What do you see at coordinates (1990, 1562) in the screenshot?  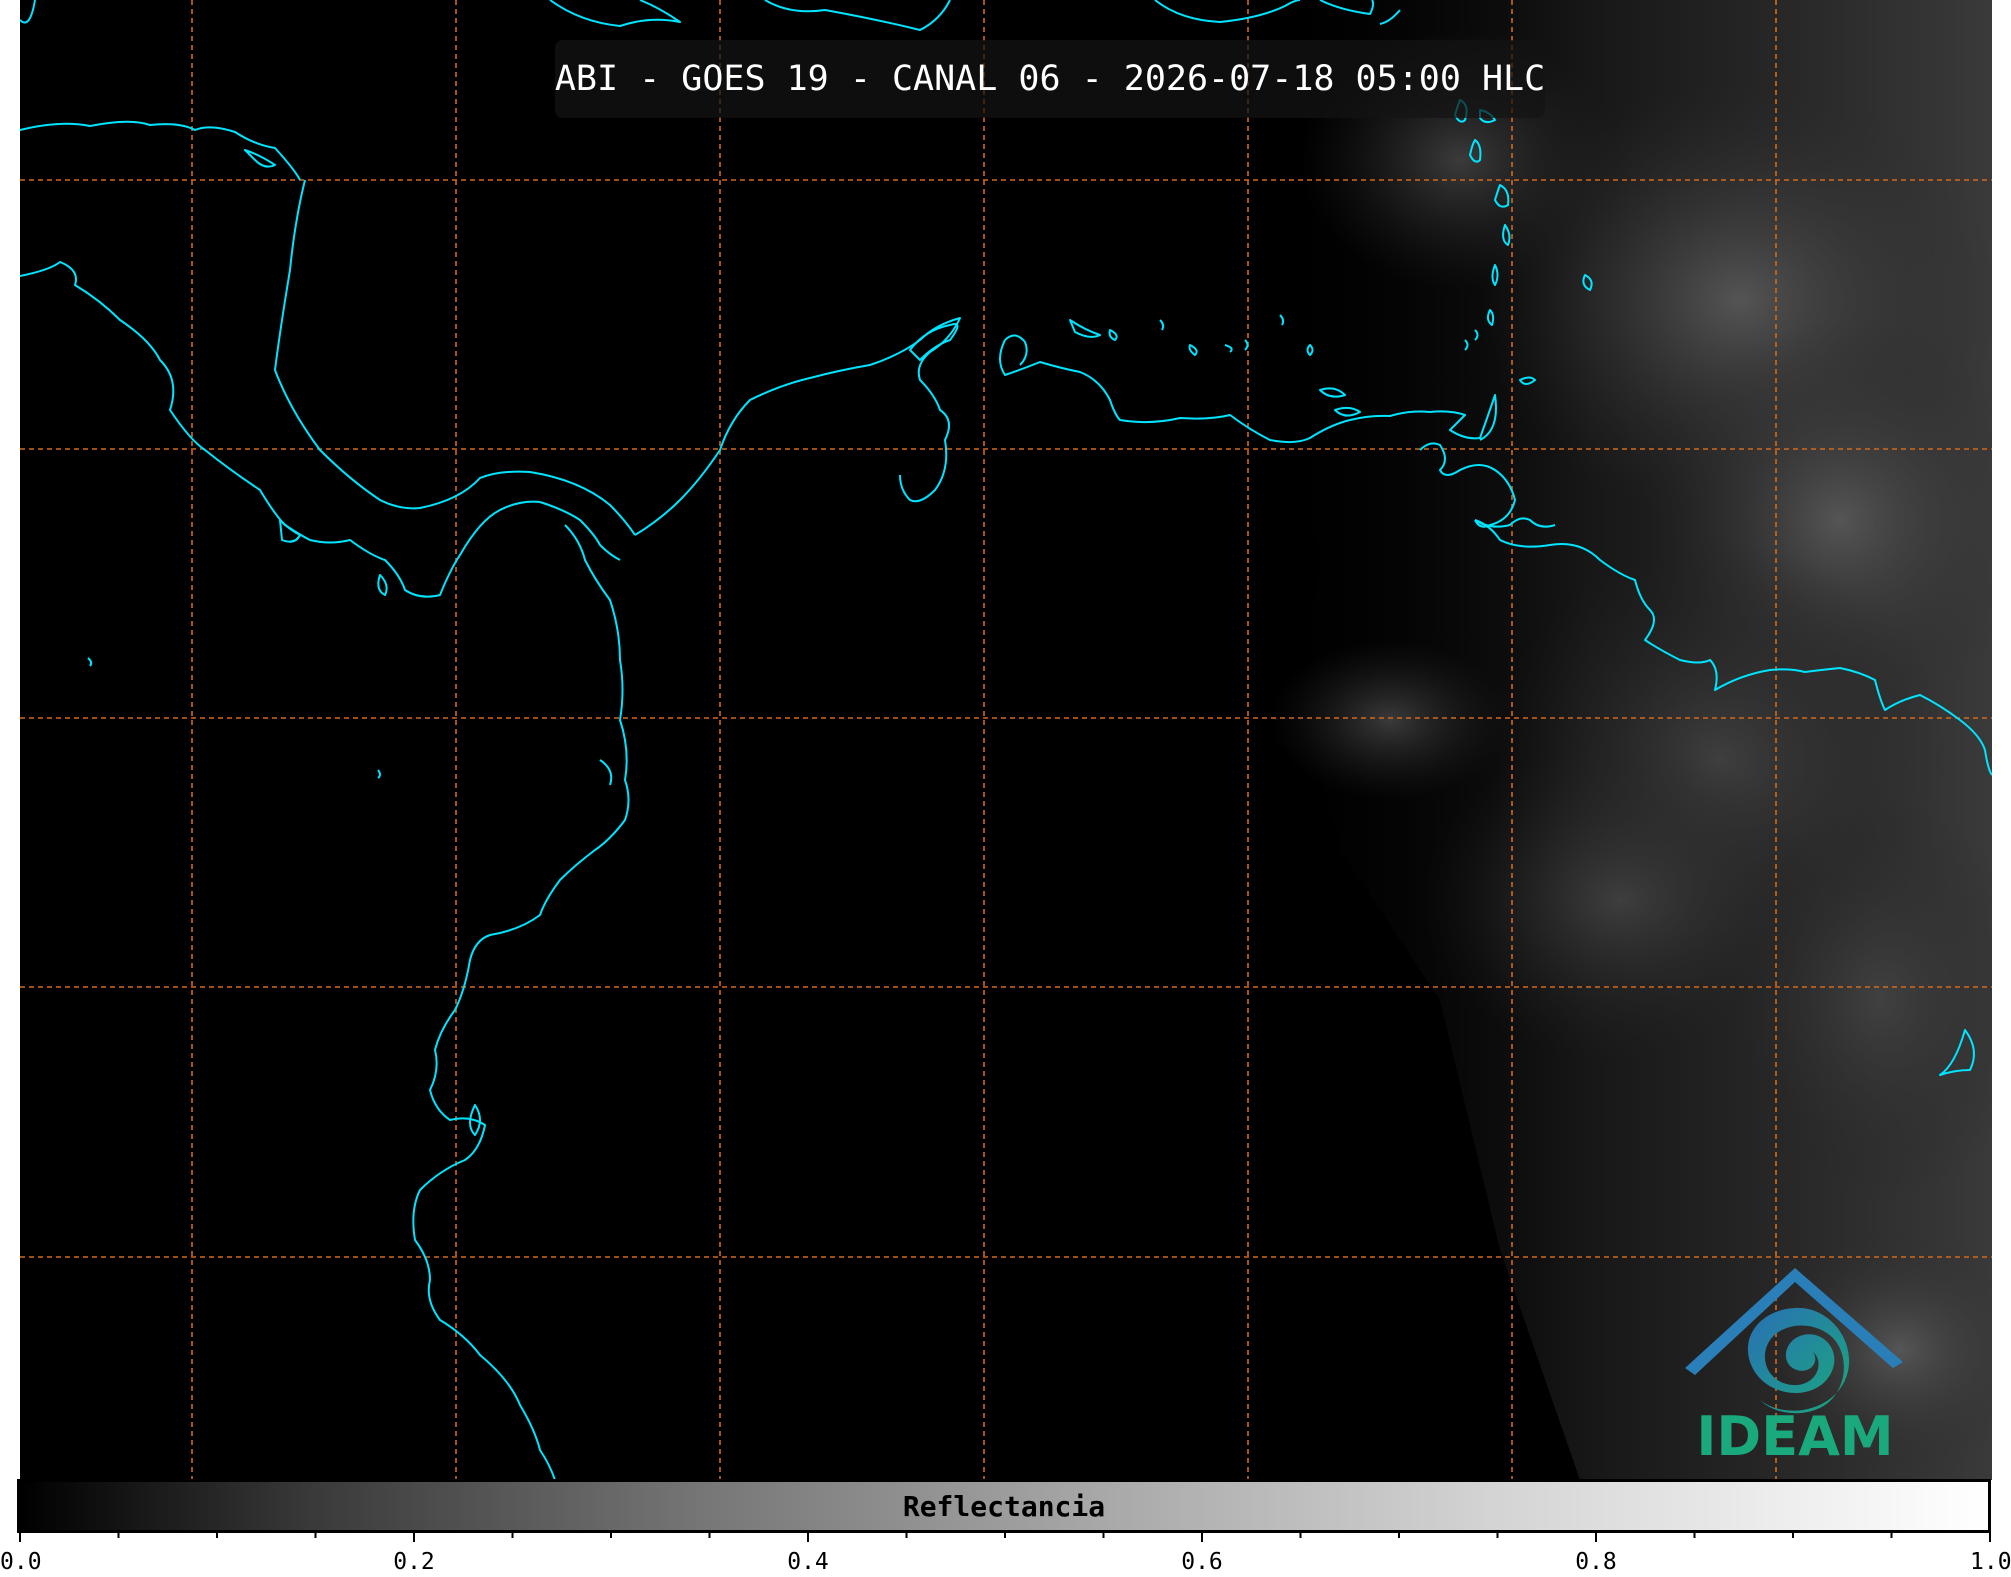 I see `colorbar-tick-label: 1.0` at bounding box center [1990, 1562].